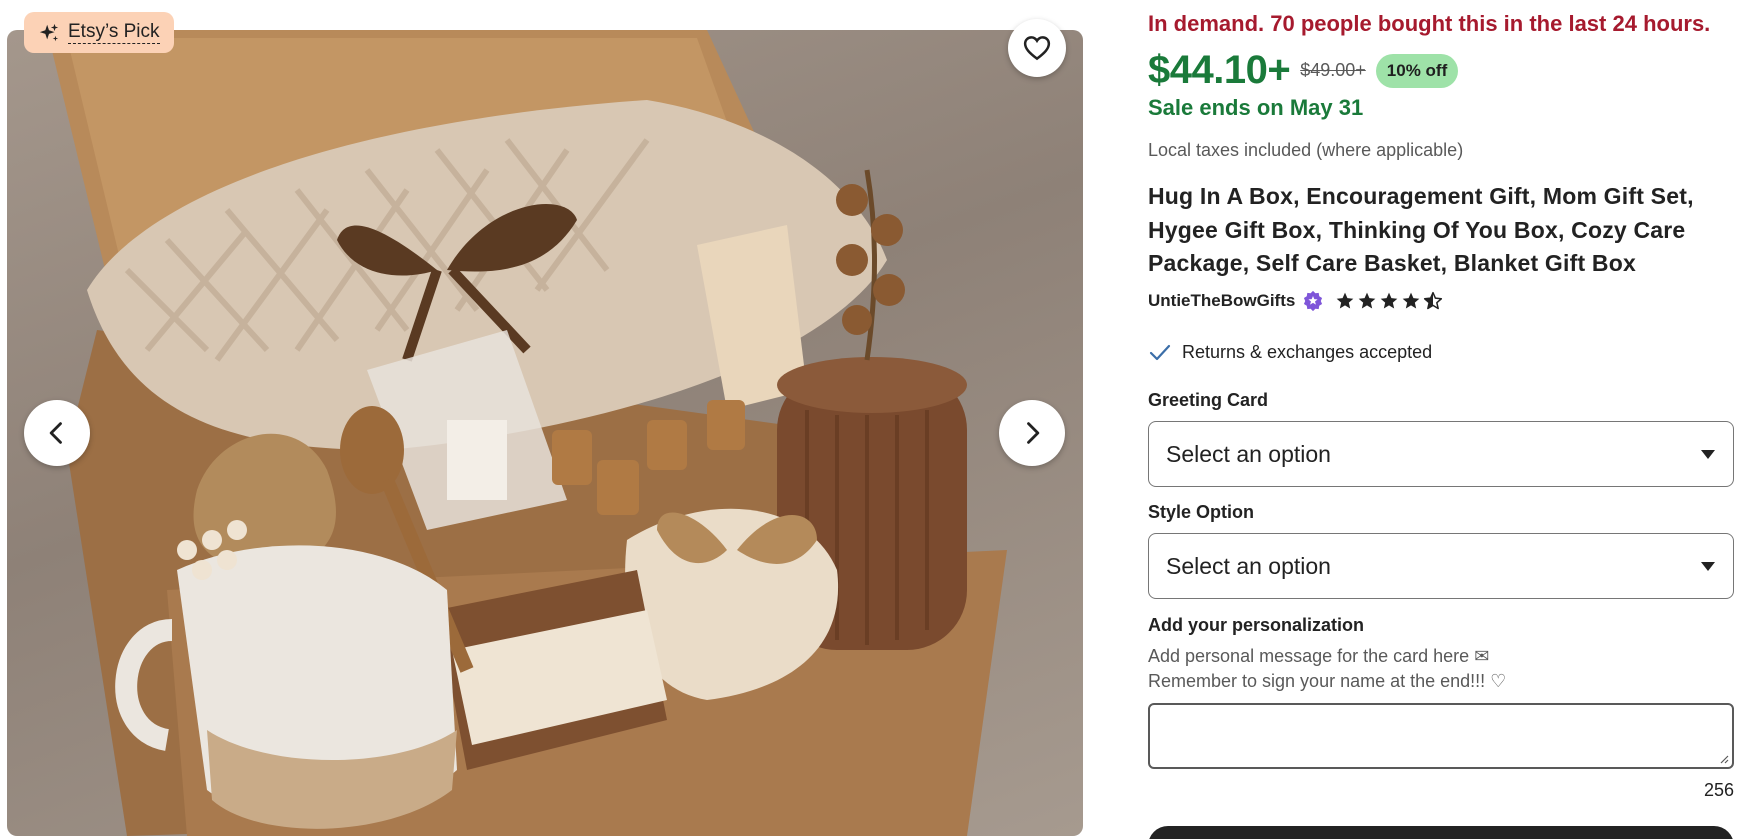  Describe the element at coordinates (114, 32) in the screenshot. I see `etsys-pick-label: Etsy’s Pick` at that location.